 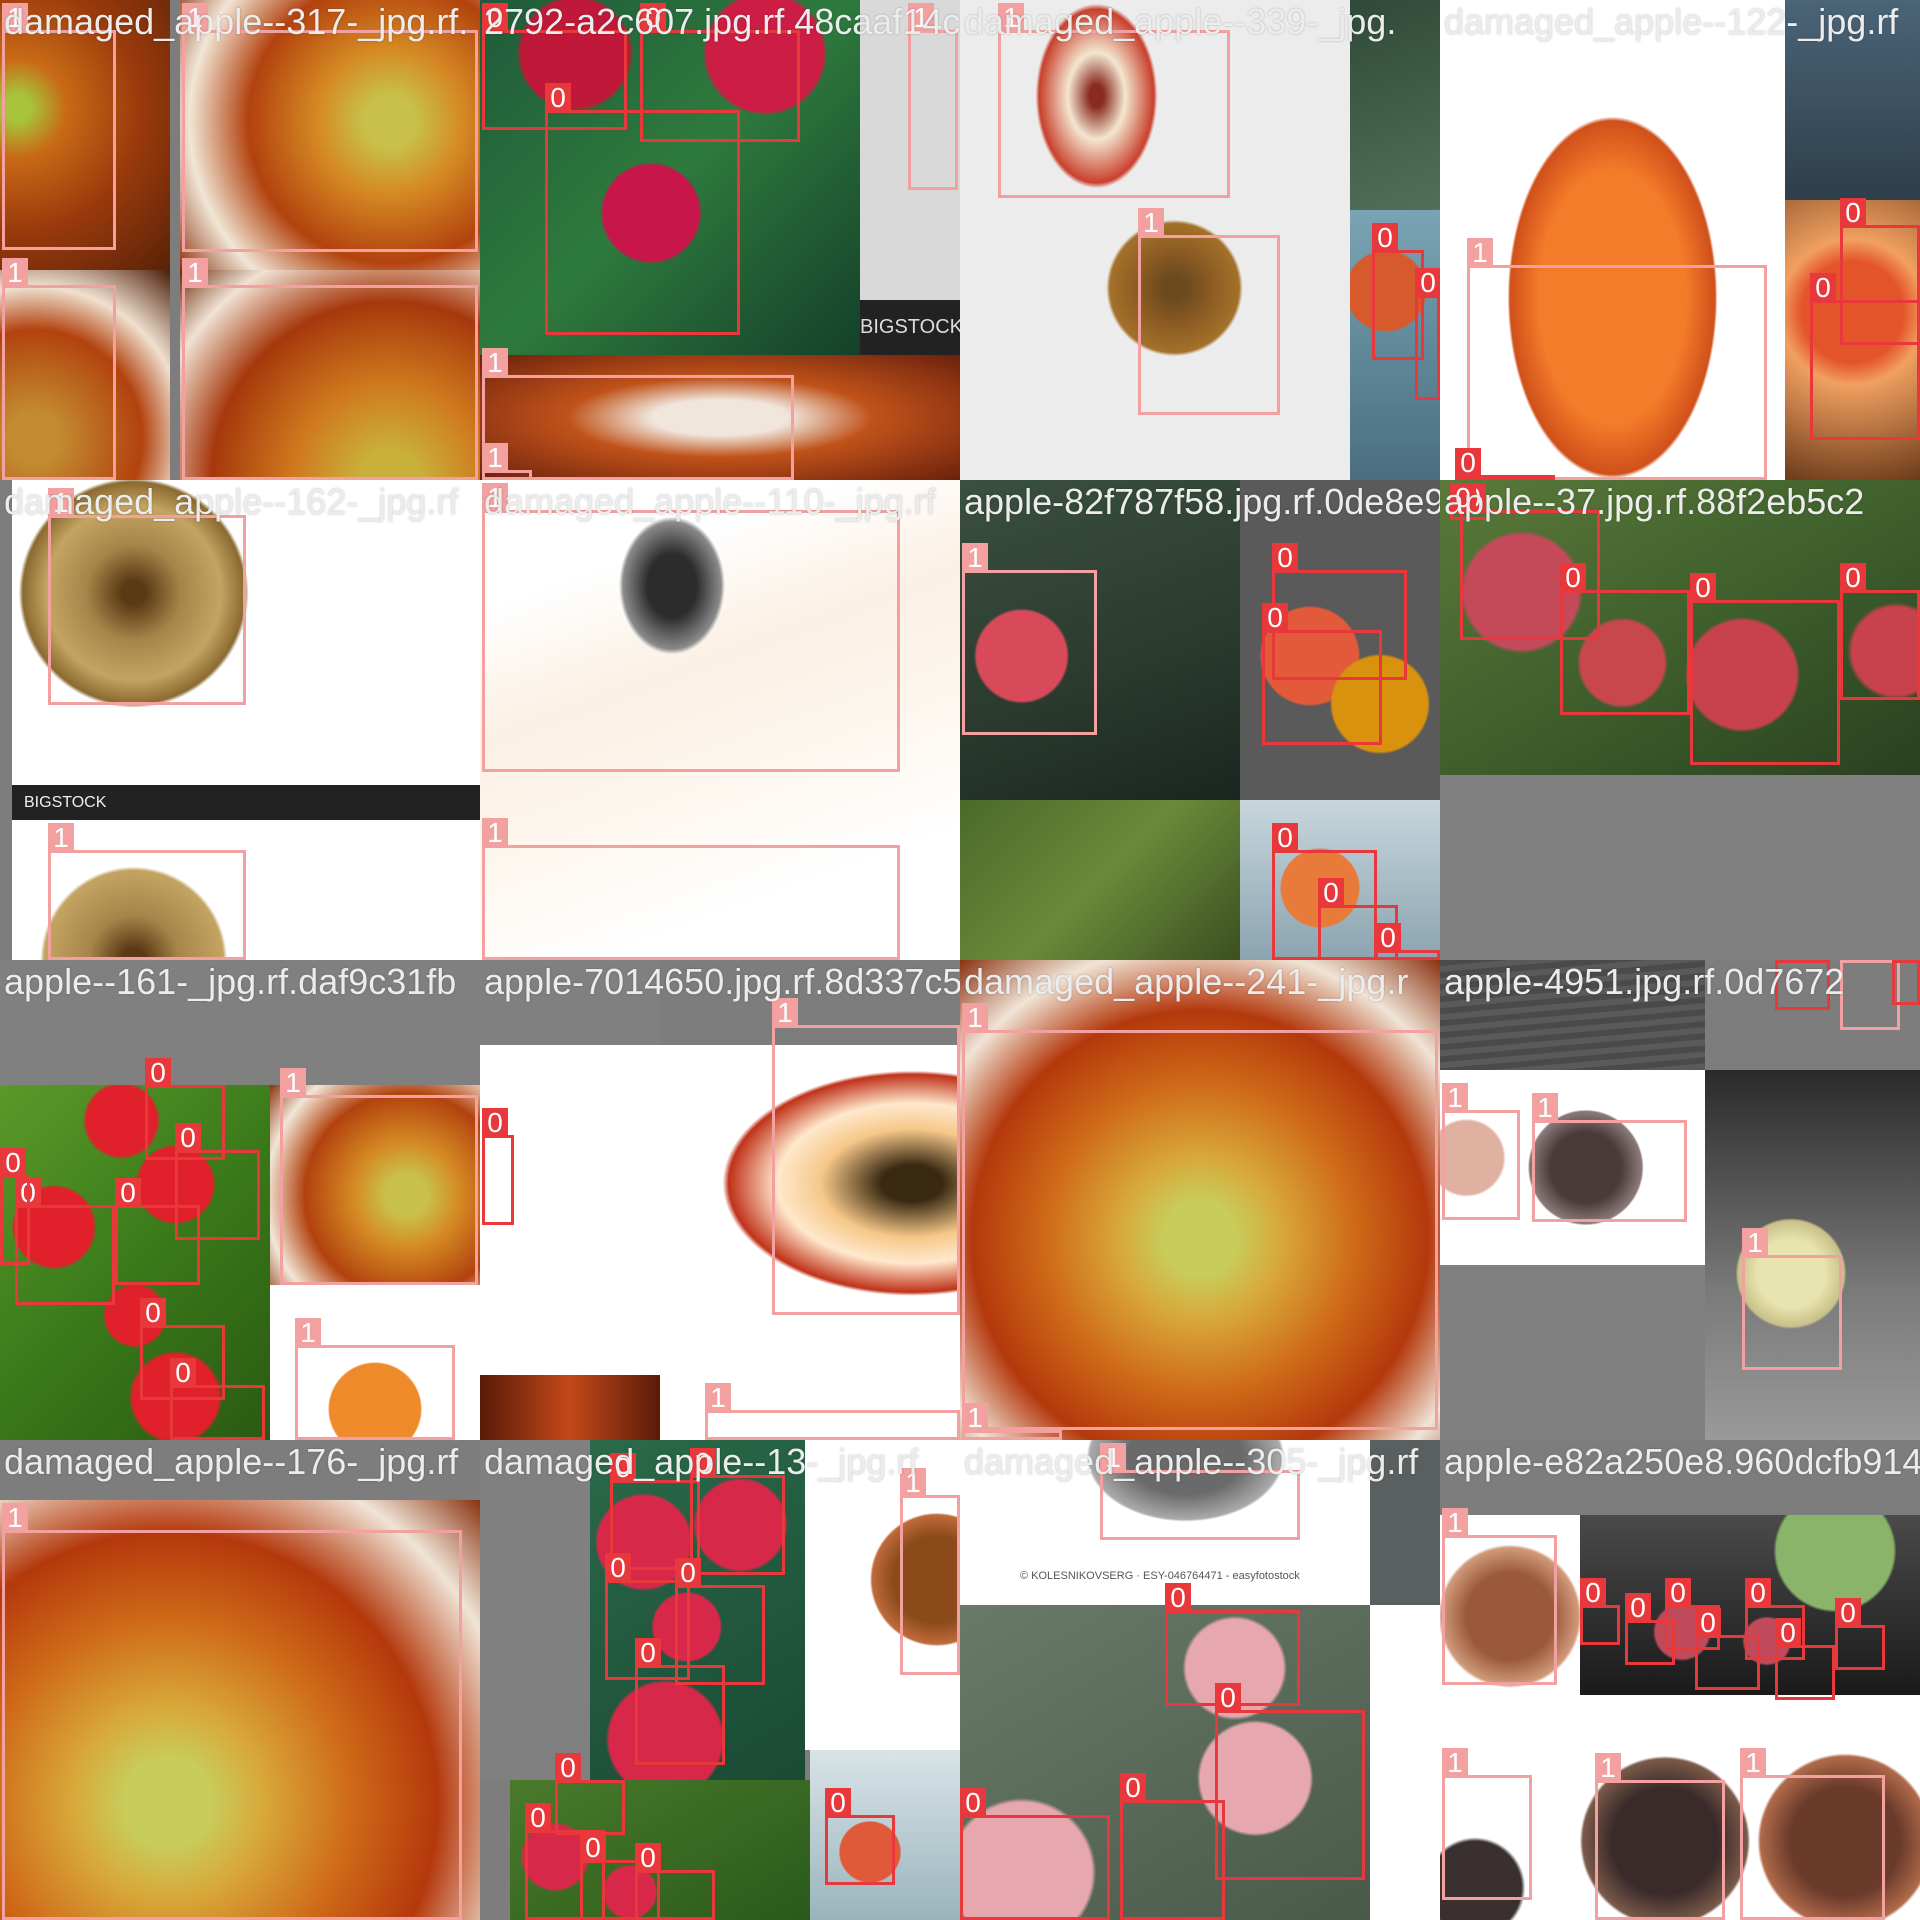 I want to click on tile-title: damaged_apple--305-_jpg.rf, so click(x=1191, y=1461).